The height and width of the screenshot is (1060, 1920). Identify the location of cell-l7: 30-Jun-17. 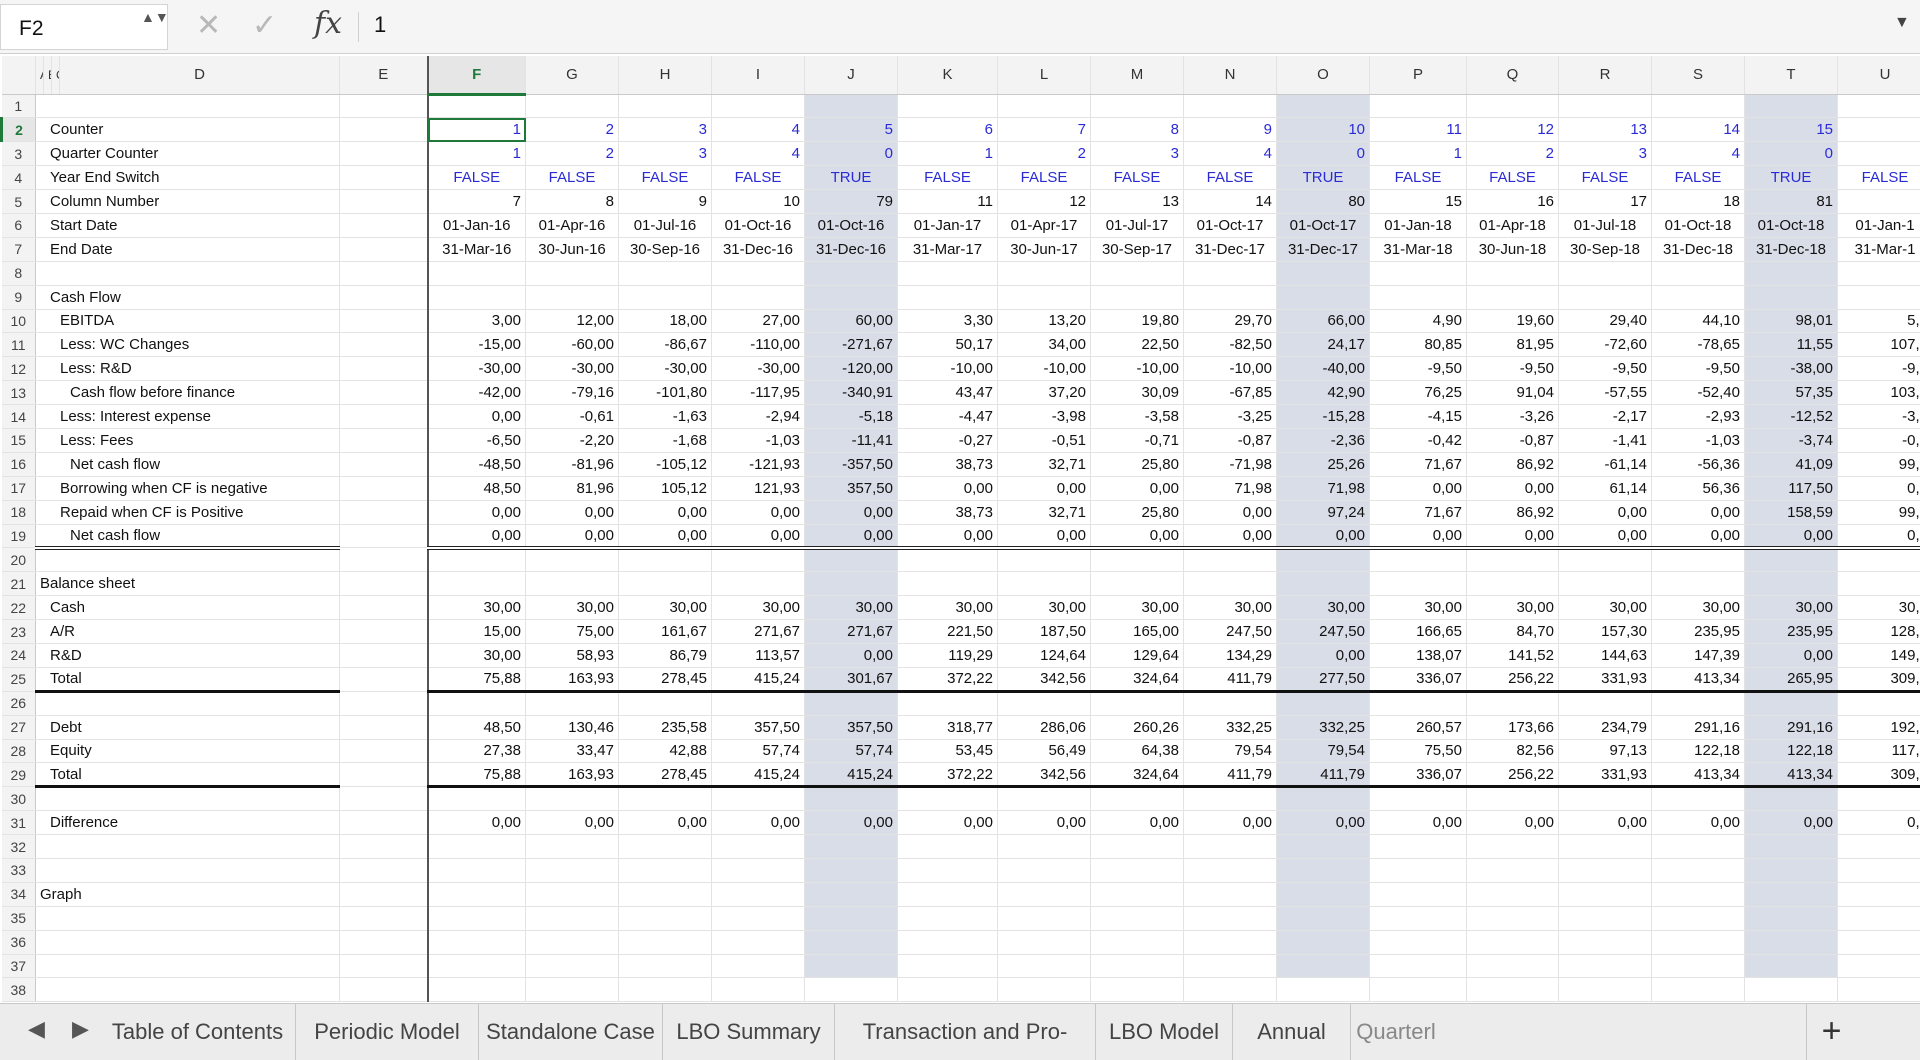
(1044, 249).